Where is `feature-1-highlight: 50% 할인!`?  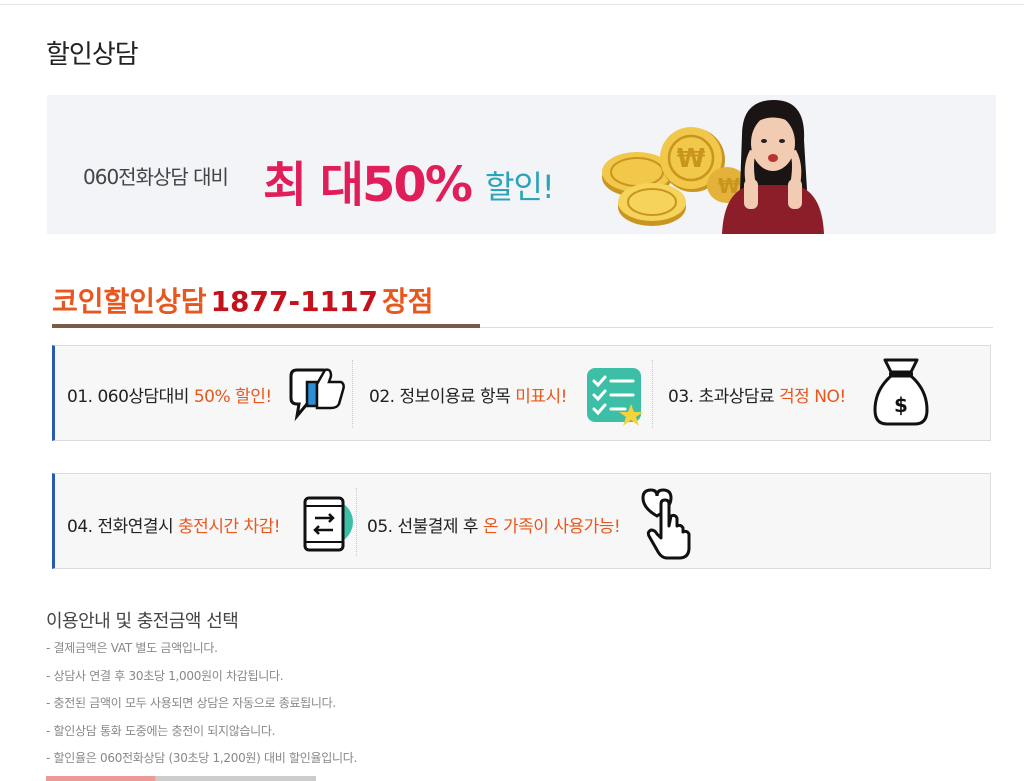 feature-1-highlight: 50% 할인! is located at coordinates (232, 397).